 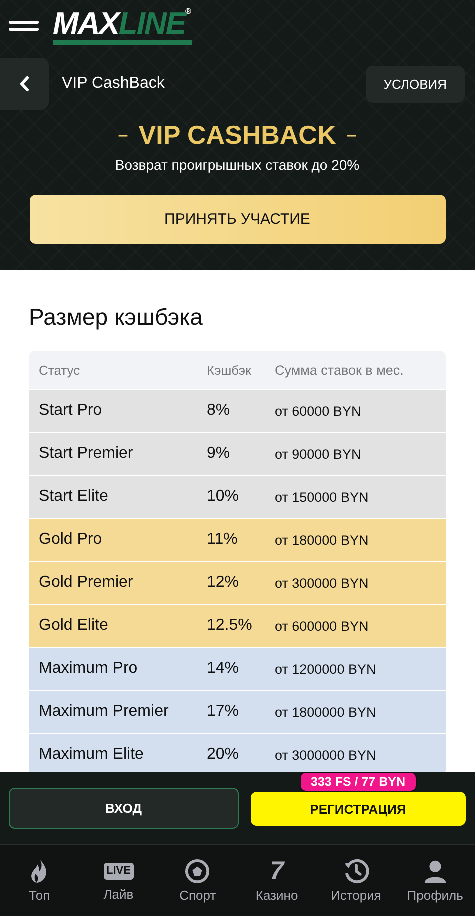 I want to click on join-button: ПРИНЯТЬ УЧАСТИЕ, so click(x=238, y=219).